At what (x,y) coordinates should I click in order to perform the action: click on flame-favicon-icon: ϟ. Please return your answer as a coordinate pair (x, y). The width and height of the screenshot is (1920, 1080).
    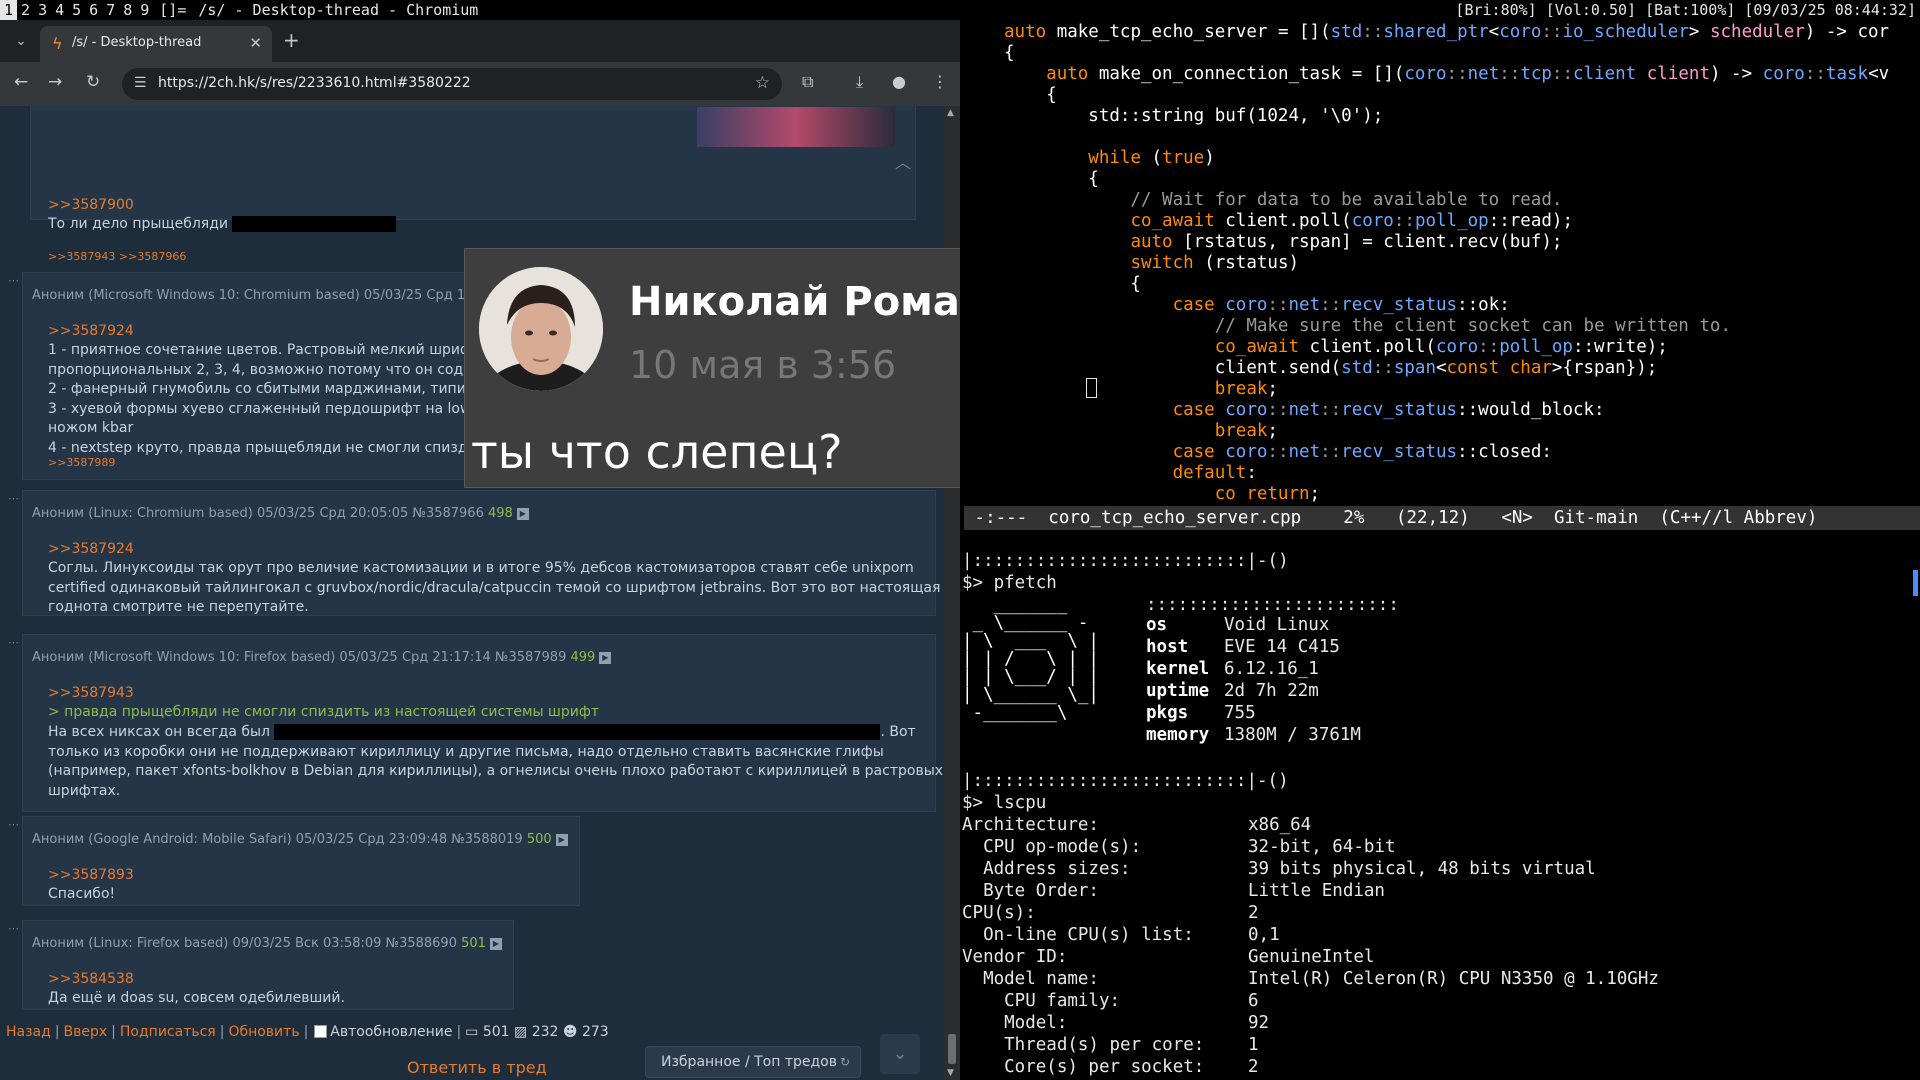
    Looking at the image, I should click on (57, 43).